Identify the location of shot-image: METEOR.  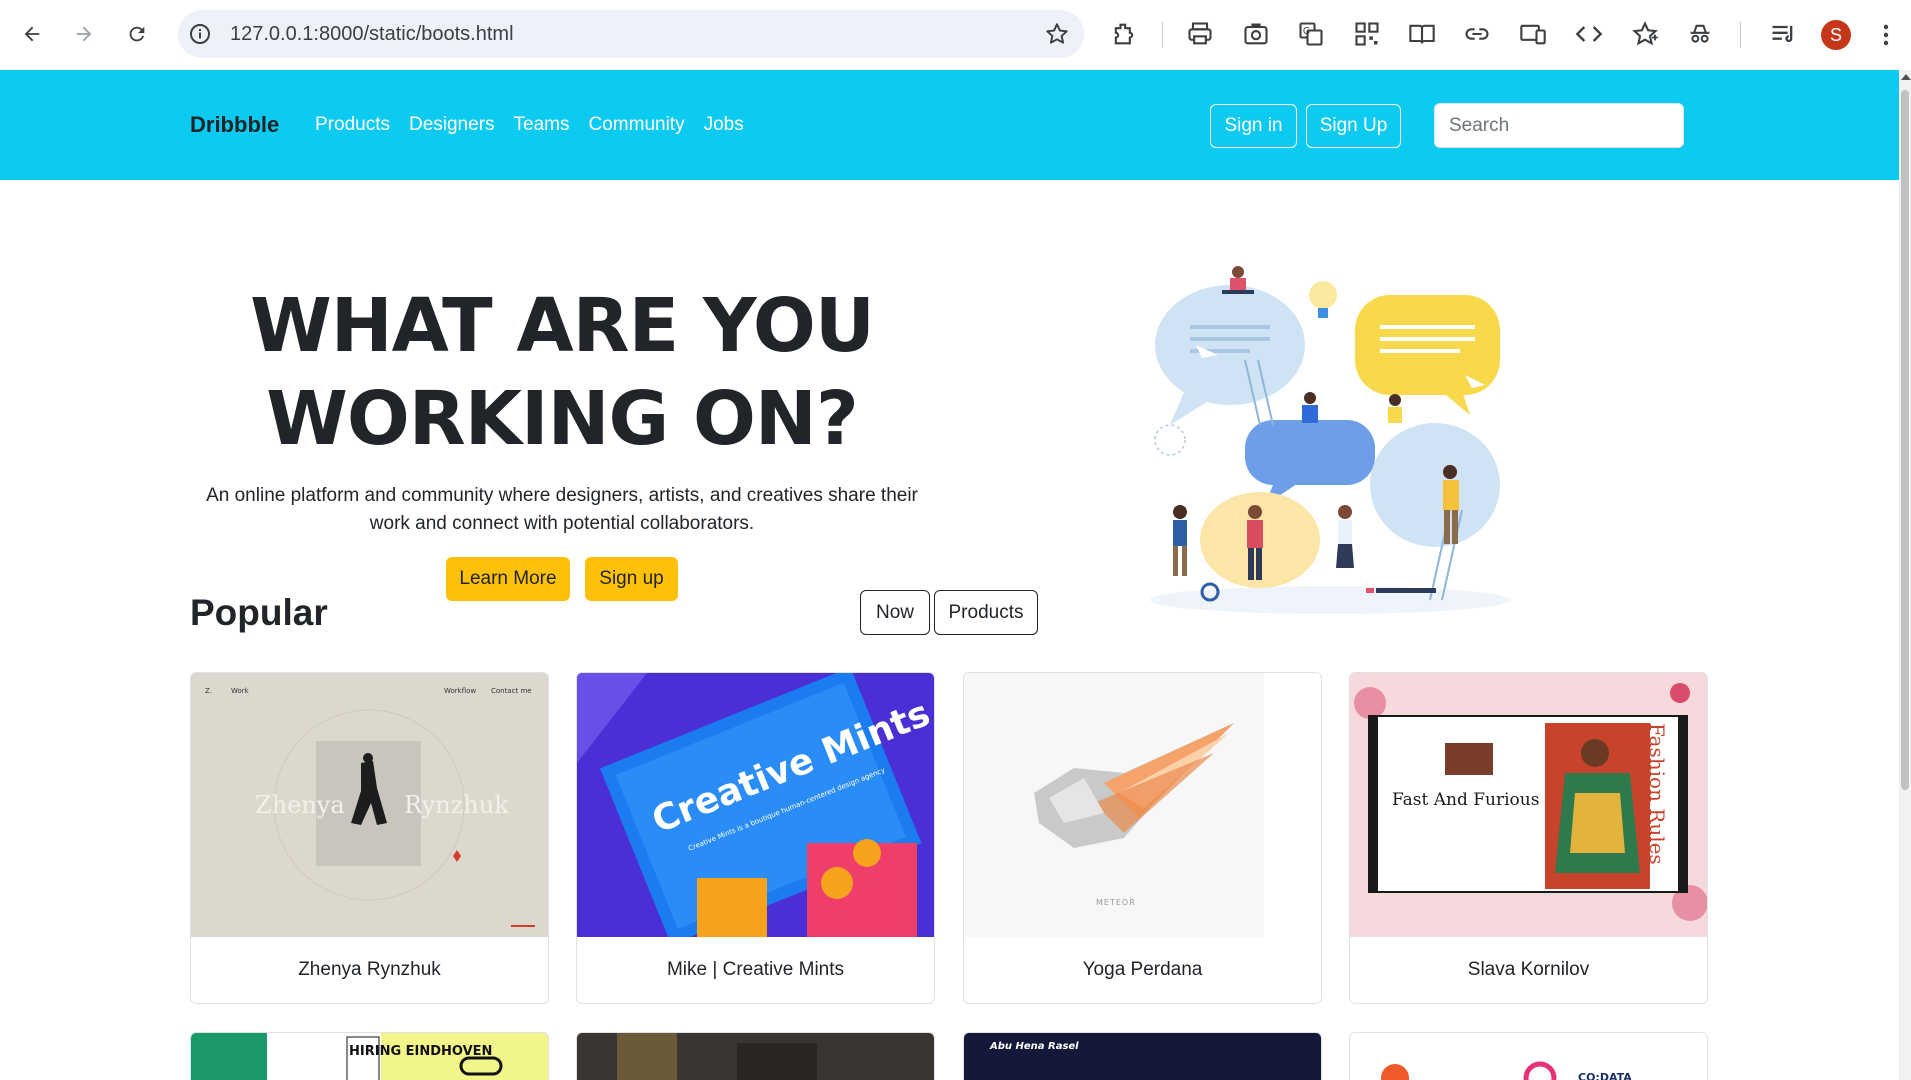
(1142, 805).